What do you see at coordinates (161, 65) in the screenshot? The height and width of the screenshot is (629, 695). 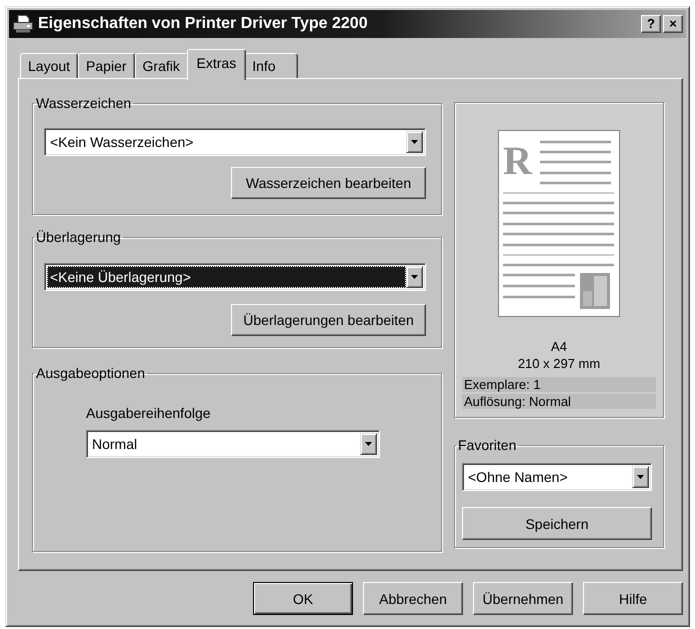 I see `tab: Grafik` at bounding box center [161, 65].